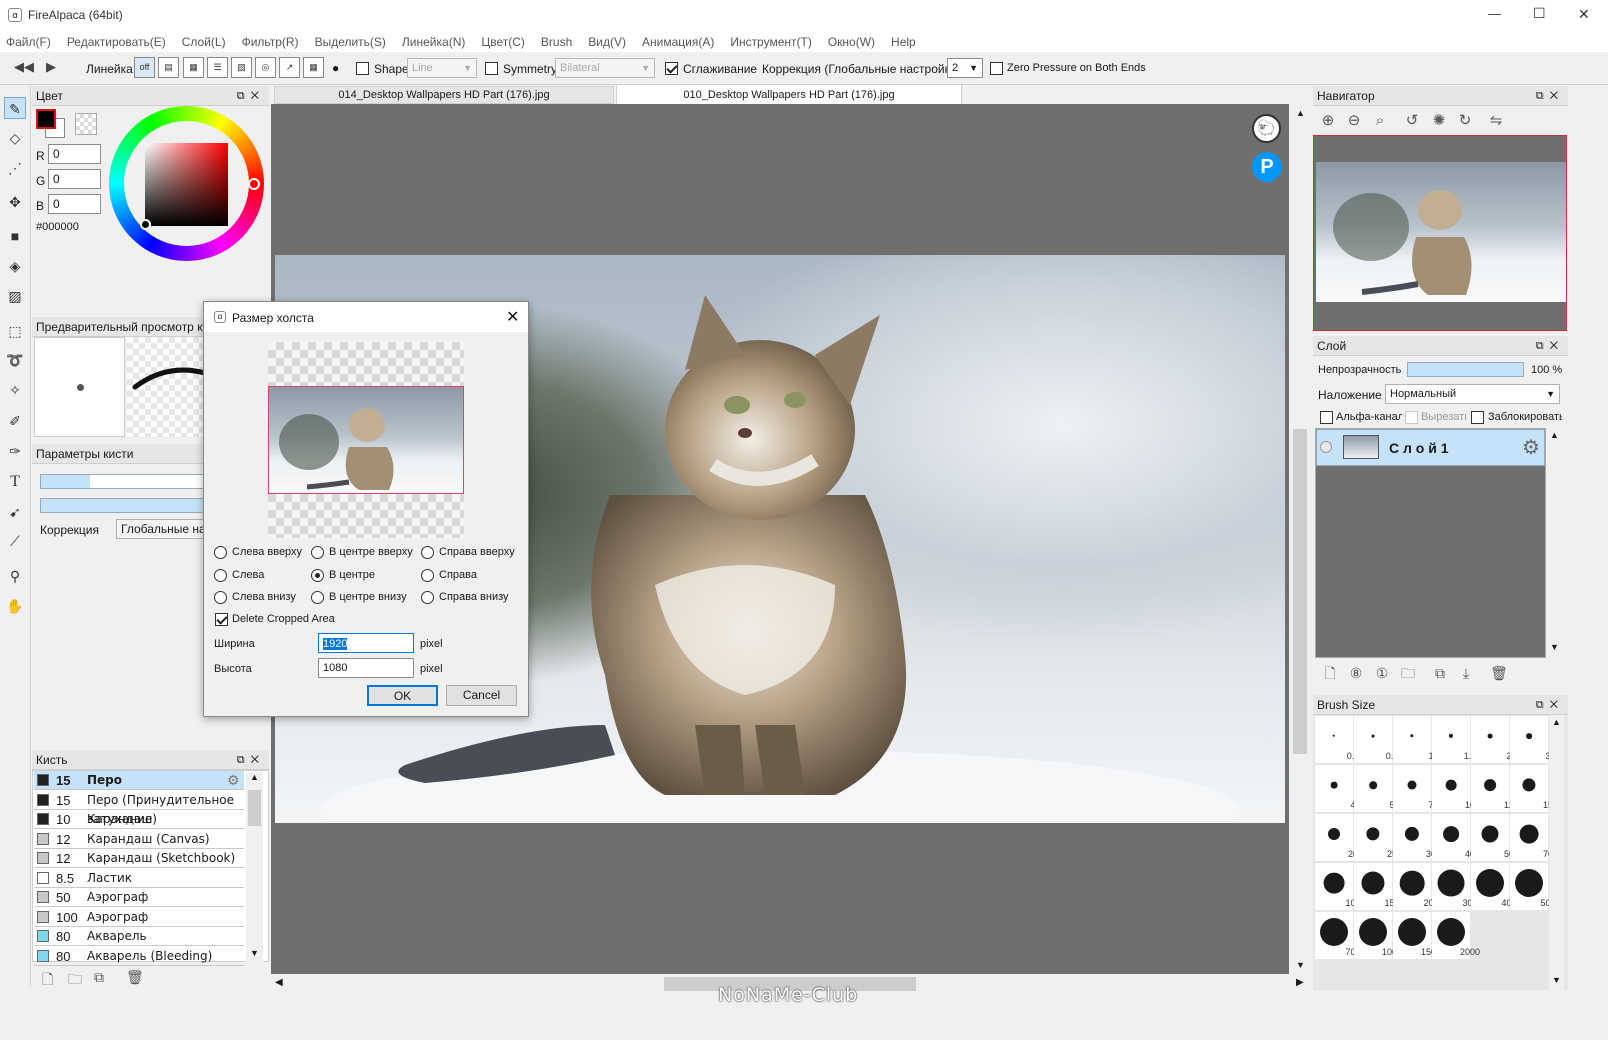 This screenshot has width=1608, height=1040. Describe the element at coordinates (254, 867) in the screenshot. I see `brush-list-scrollbar: ▲ ▼` at that location.